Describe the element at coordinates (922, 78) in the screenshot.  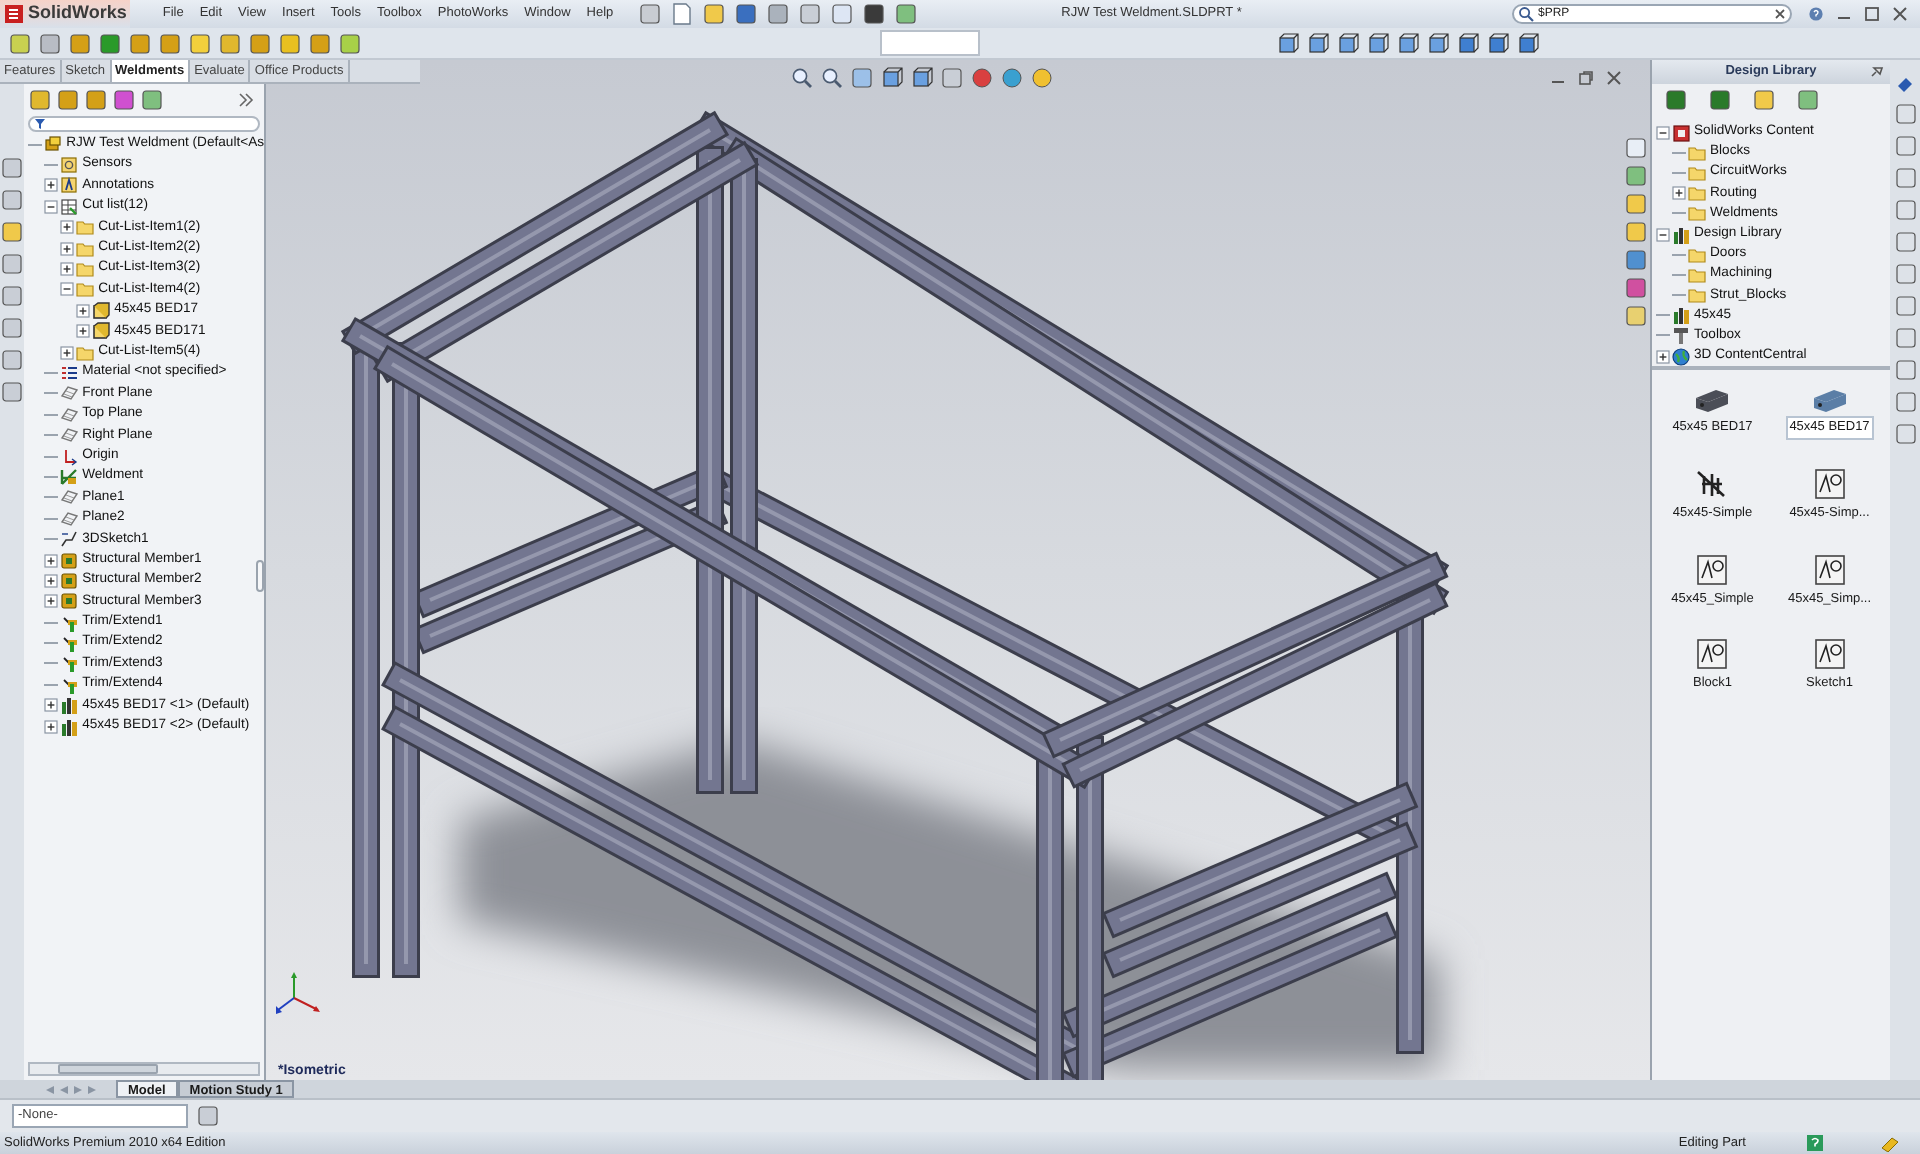
I see `display-style-icon` at that location.